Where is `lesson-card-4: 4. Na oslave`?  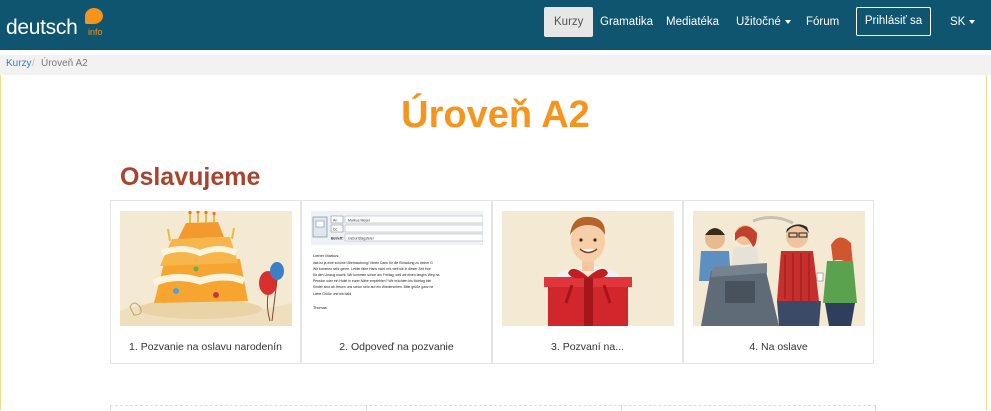
lesson-card-4: 4. Na oslave is located at coordinates (778, 282).